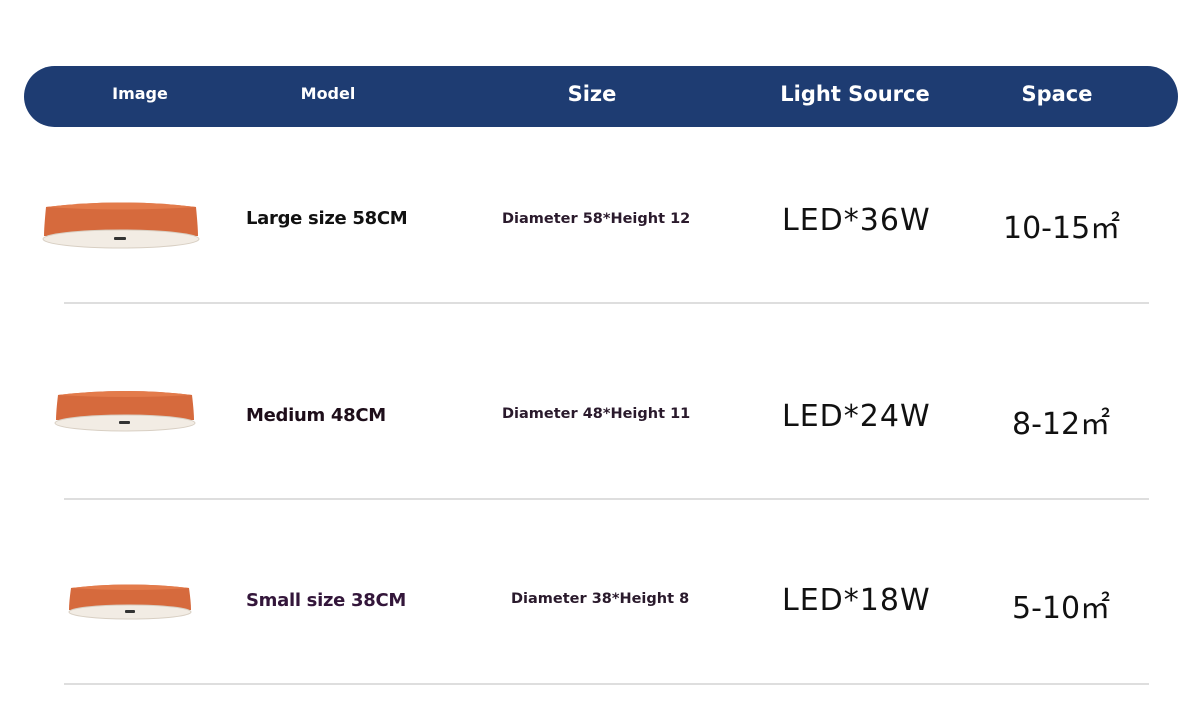 This screenshot has width=1200, height=715. Describe the element at coordinates (1057, 94) in the screenshot. I see `header-space: Space` at that location.